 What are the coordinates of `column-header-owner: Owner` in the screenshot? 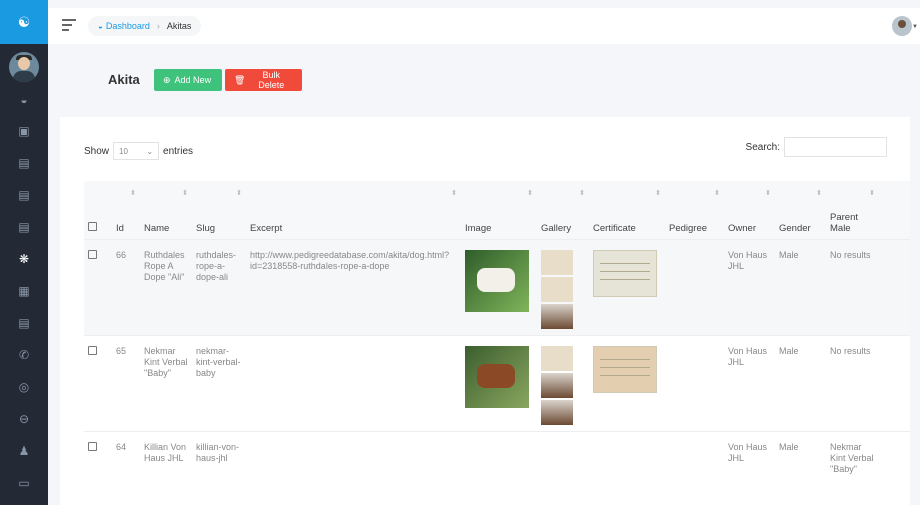 It's located at (749, 222).